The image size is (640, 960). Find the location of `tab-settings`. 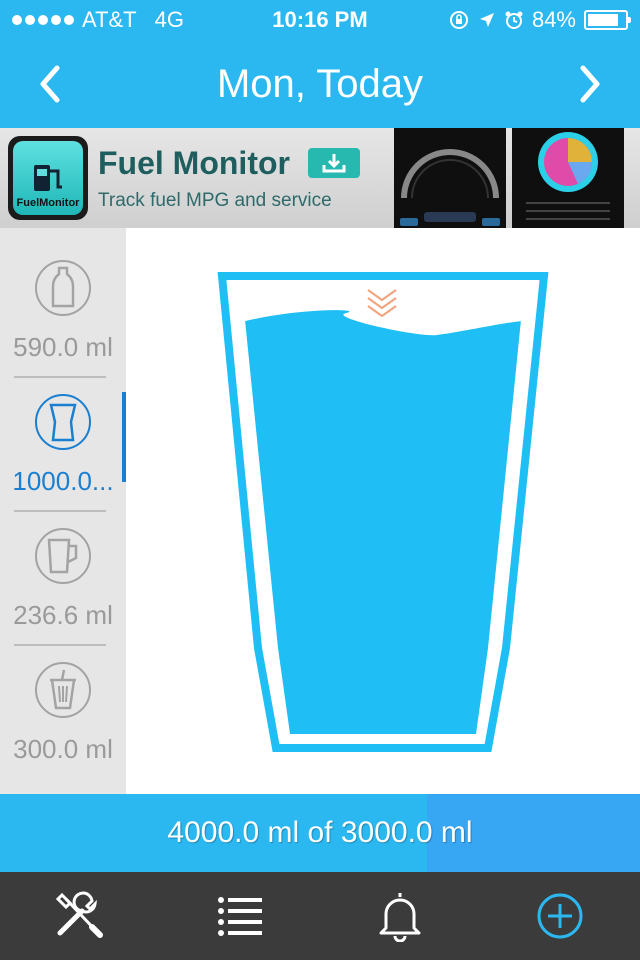

tab-settings is located at coordinates (80, 916).